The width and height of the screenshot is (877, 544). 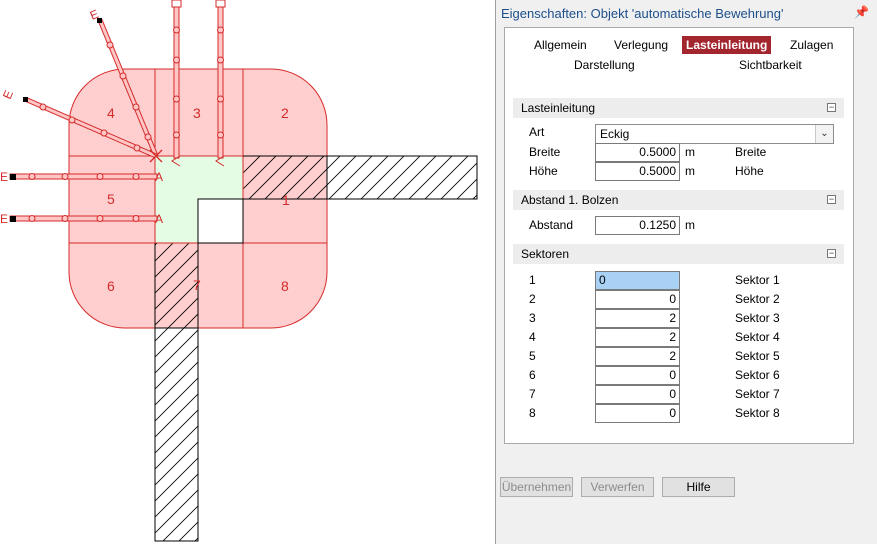 I want to click on breite-label: Breite, so click(x=545, y=152).